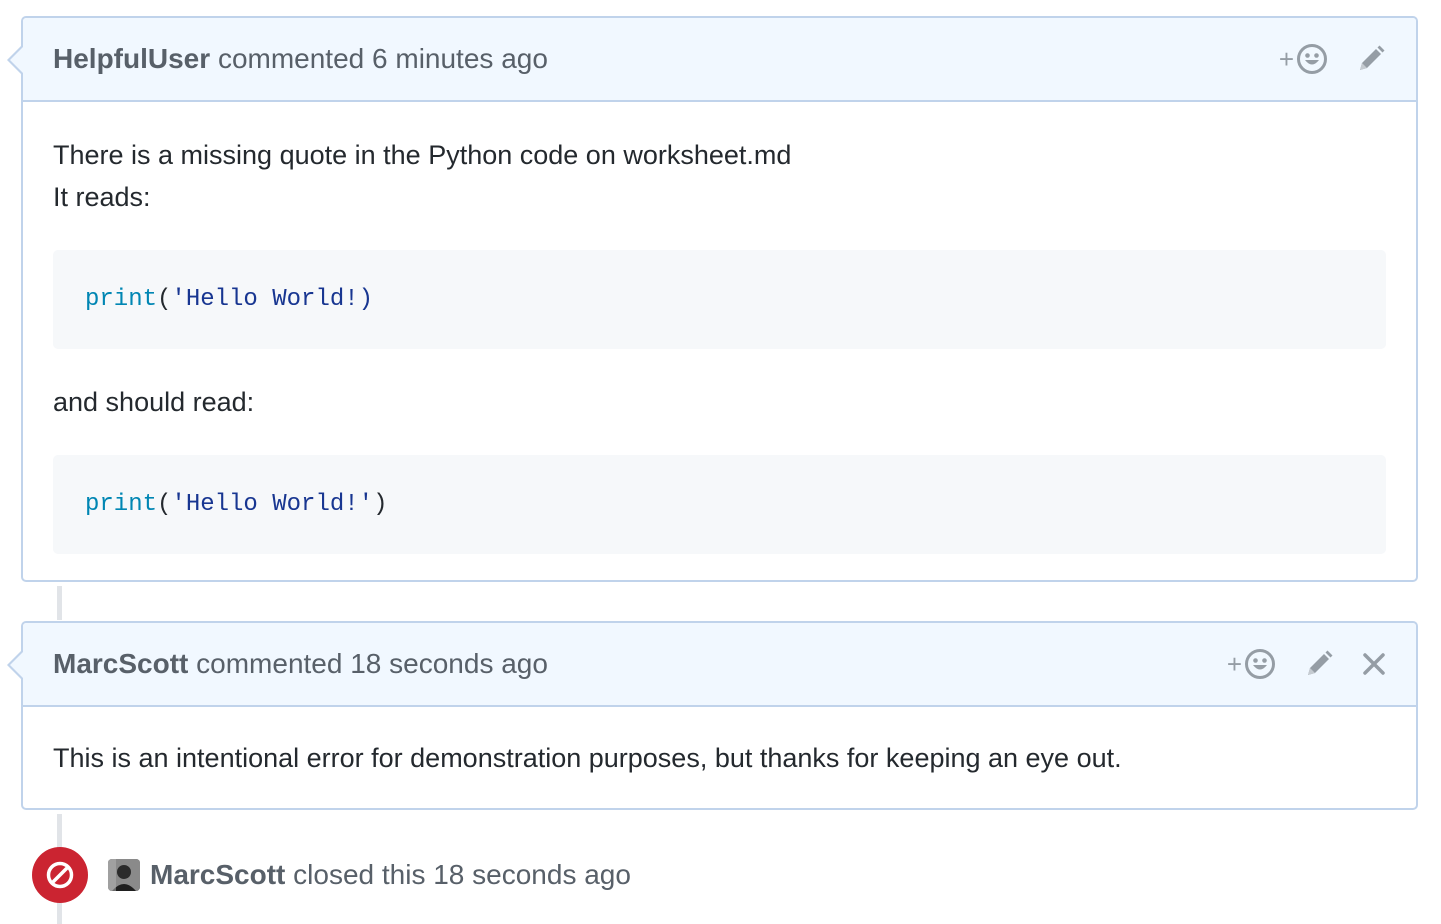 The height and width of the screenshot is (924, 1441). I want to click on code-block: print('Hello World!'), so click(719, 504).